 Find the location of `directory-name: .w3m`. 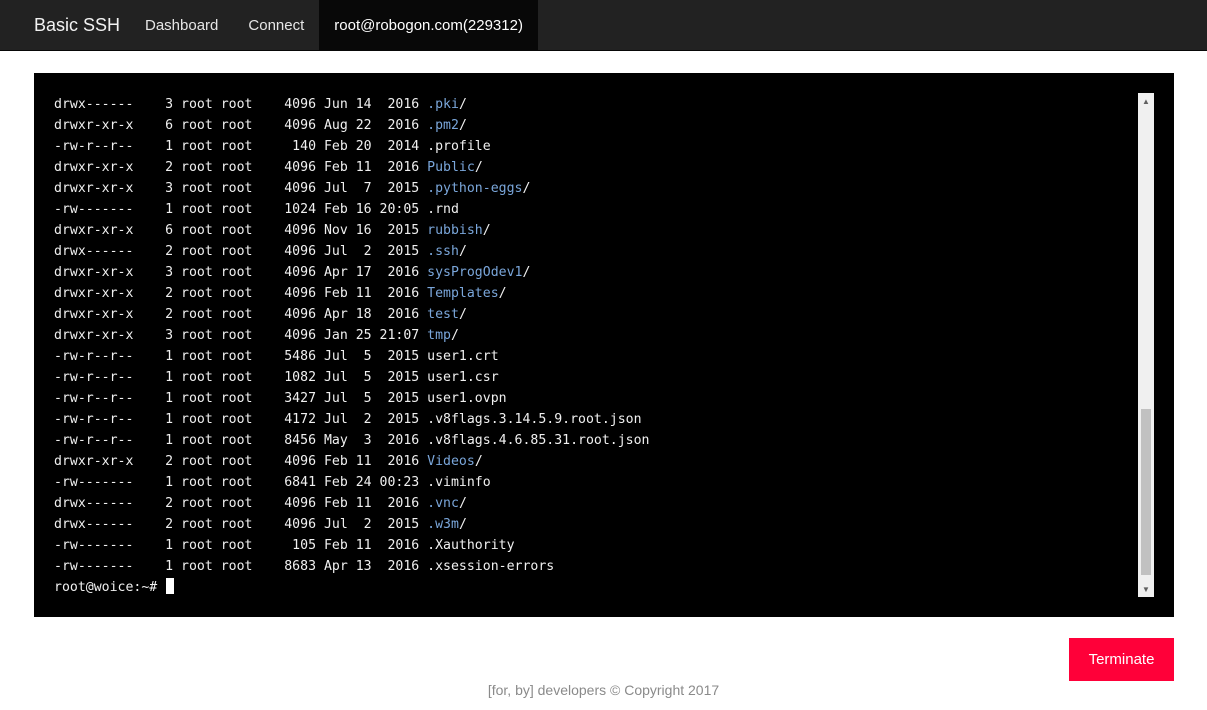

directory-name: .w3m is located at coordinates (443, 524).